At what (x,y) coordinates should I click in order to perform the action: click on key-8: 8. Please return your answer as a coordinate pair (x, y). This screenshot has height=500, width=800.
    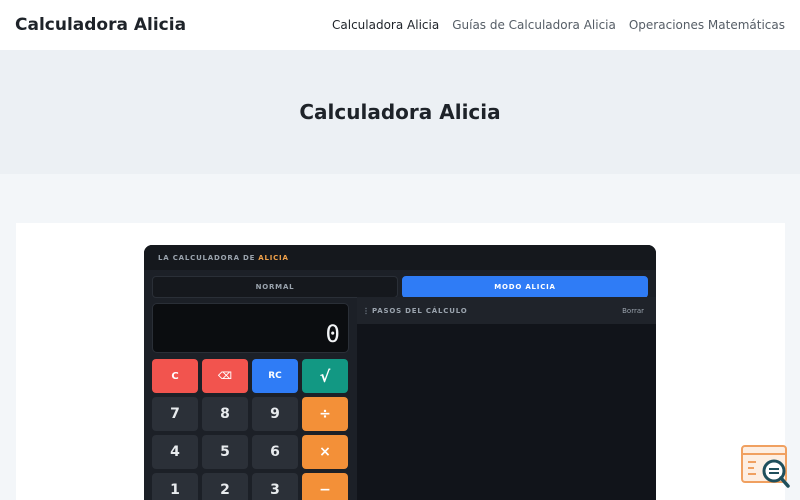
    Looking at the image, I should click on (225, 414).